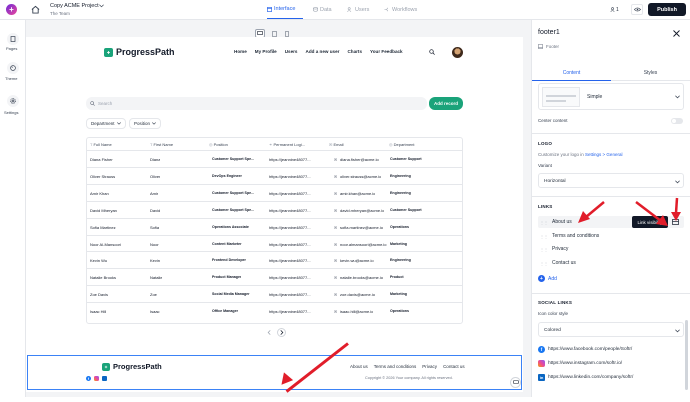 This screenshot has width=690, height=402. I want to click on table-cell: Social Media Manager, so click(231, 294).